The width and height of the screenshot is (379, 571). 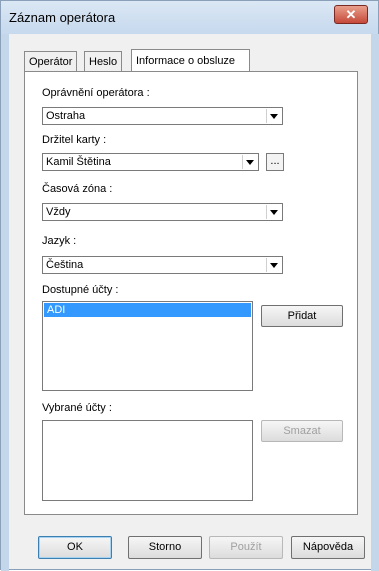 What do you see at coordinates (147, 346) in the screenshot?
I see `available-accounts-list: ADI` at bounding box center [147, 346].